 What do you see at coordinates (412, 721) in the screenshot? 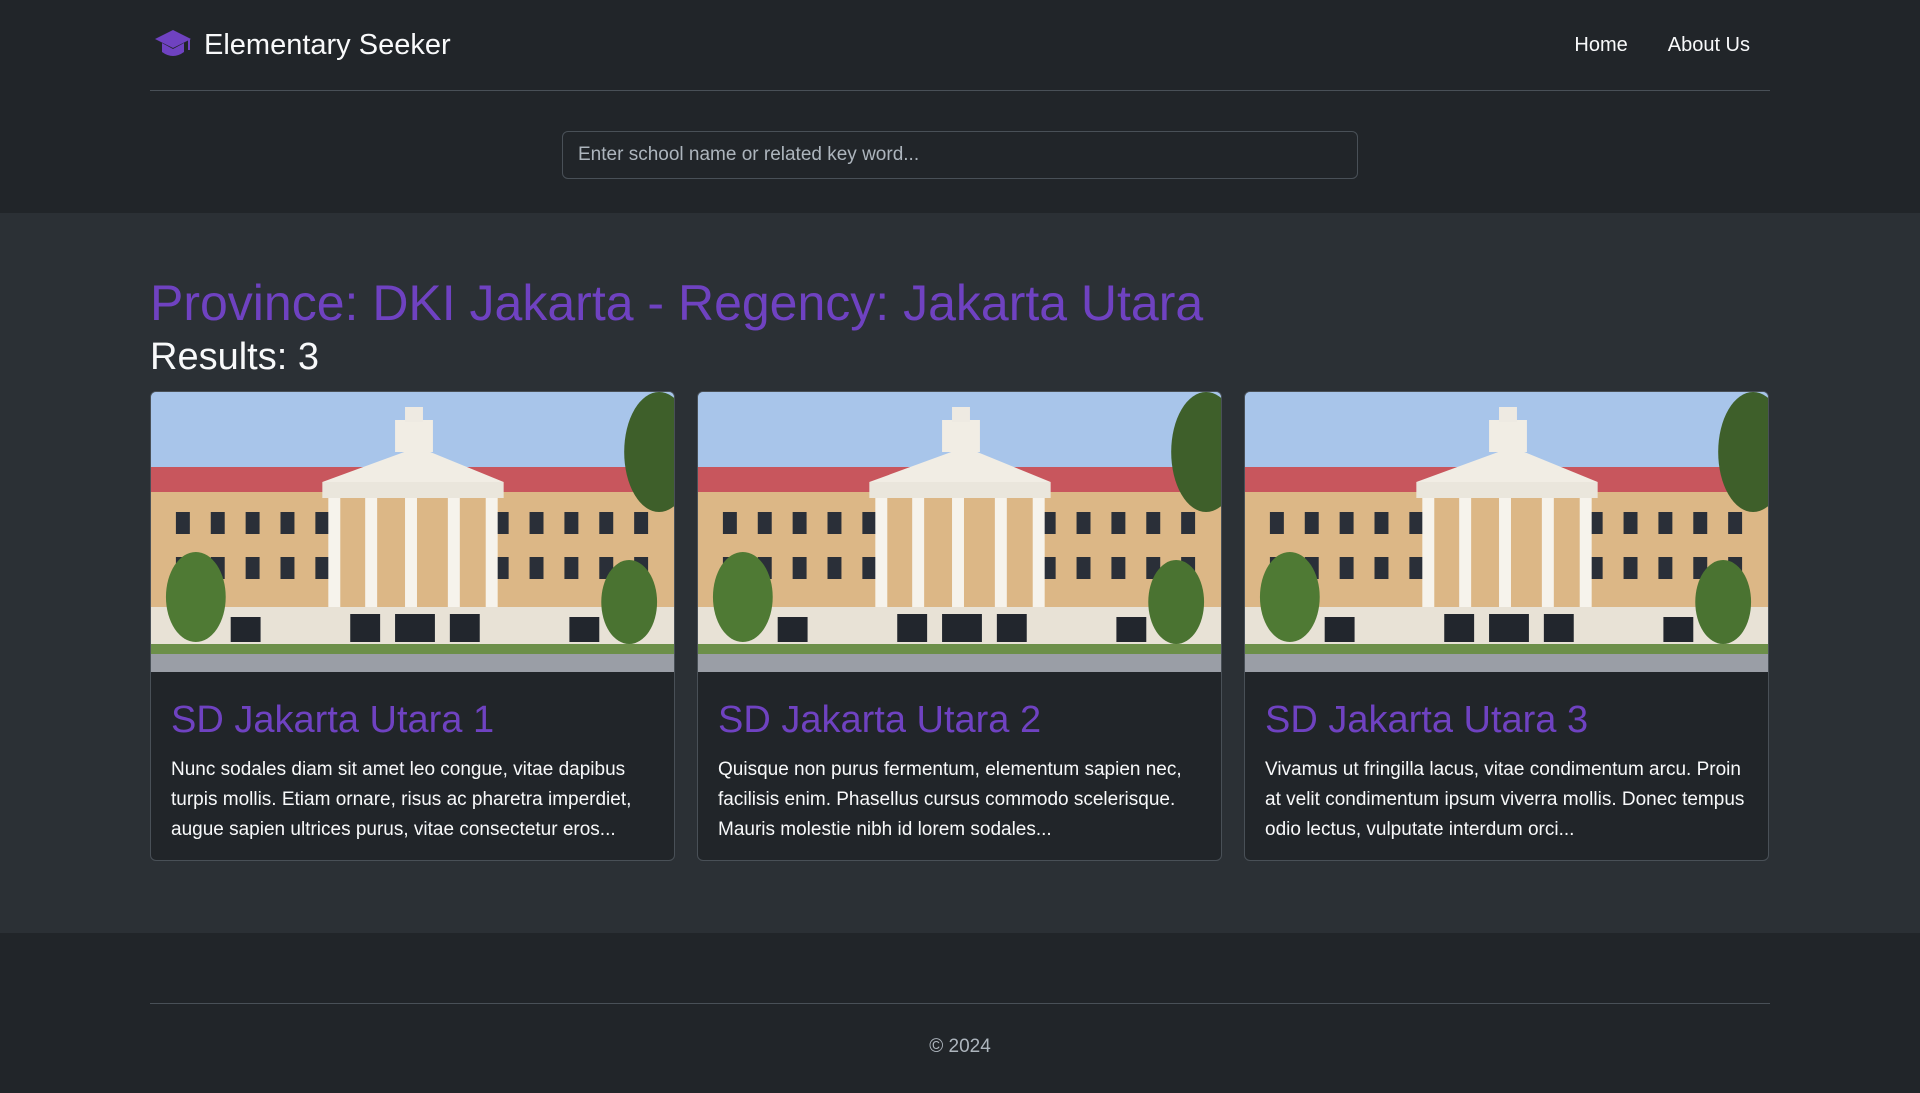
I see `school-card-title: SD Jakarta Utara 1` at bounding box center [412, 721].